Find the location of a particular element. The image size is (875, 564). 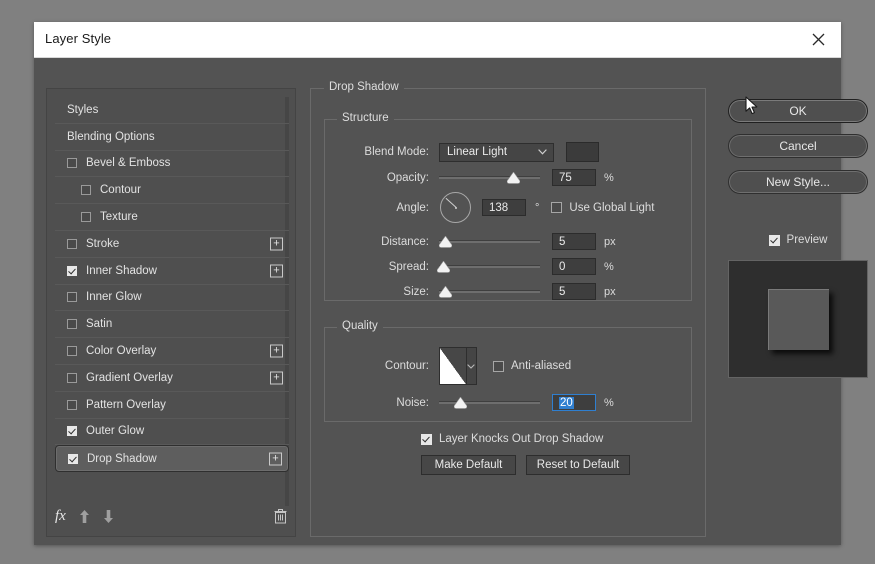

sidebar-item-label: Drop Shadow is located at coordinates (122, 458).